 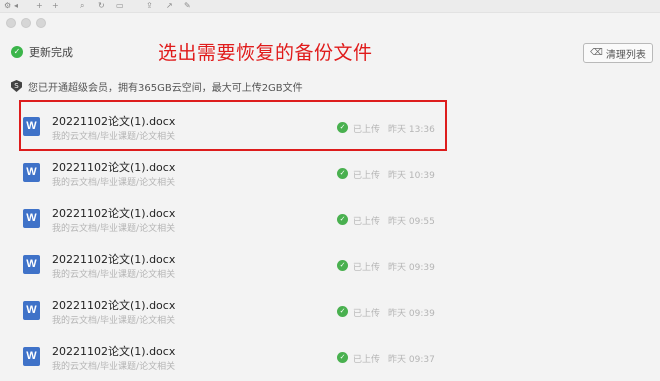 I want to click on clear-list-button: ⌫ 清理列表, so click(x=618, y=53).